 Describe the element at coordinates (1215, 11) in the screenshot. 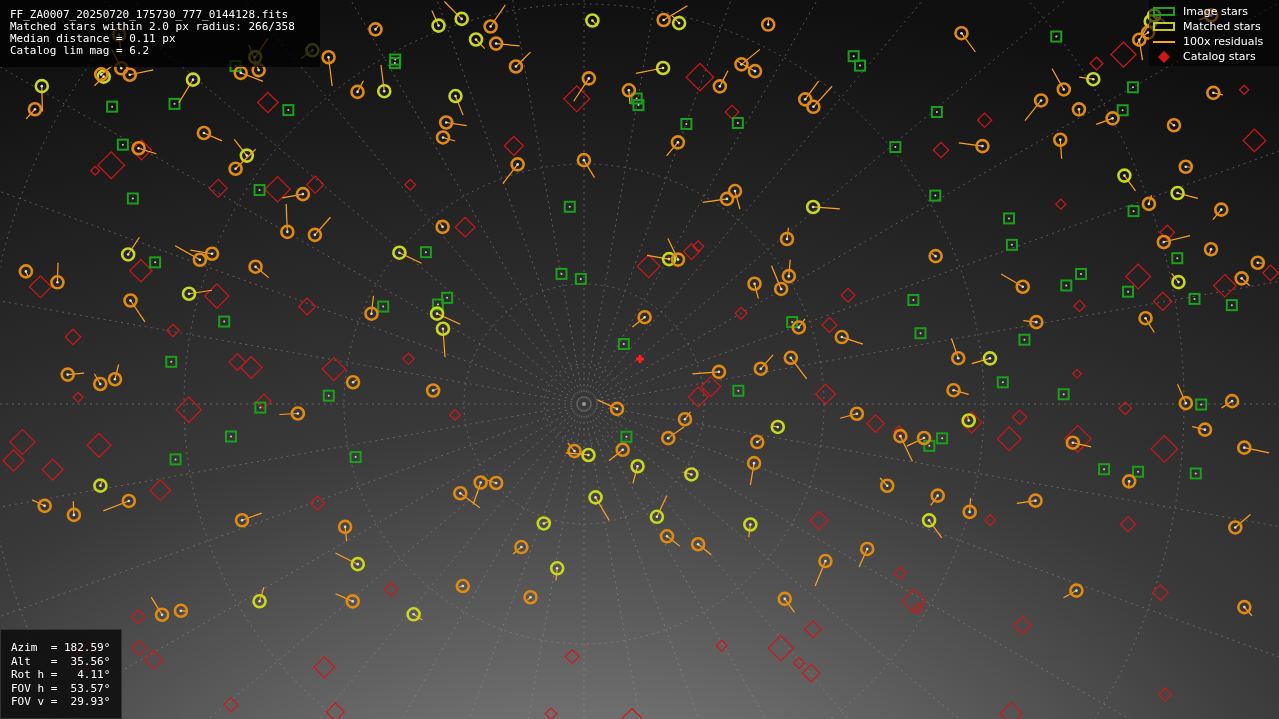

I see `legend-label: Image stars` at that location.